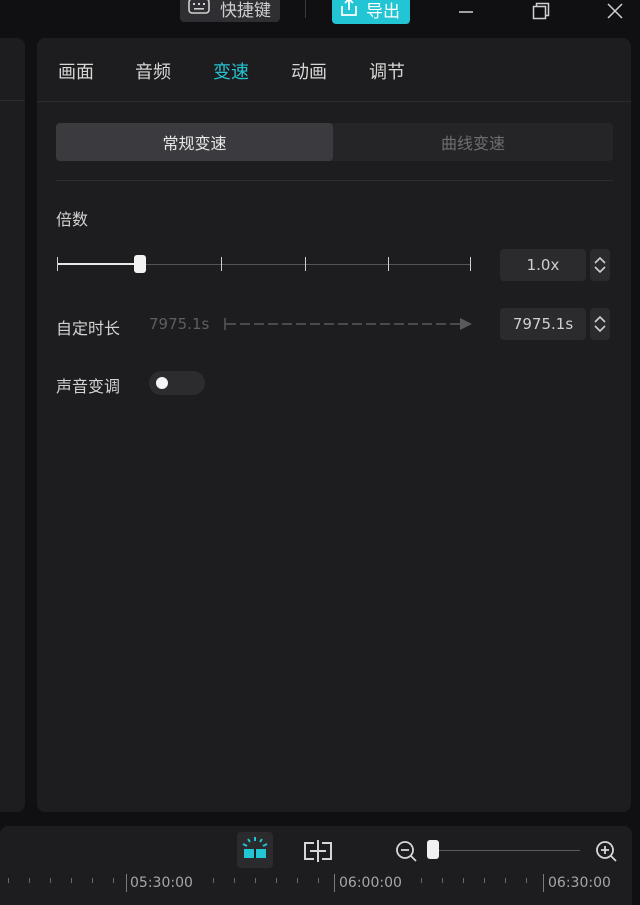 The image size is (640, 905). I want to click on section-divider, so click(334, 180).